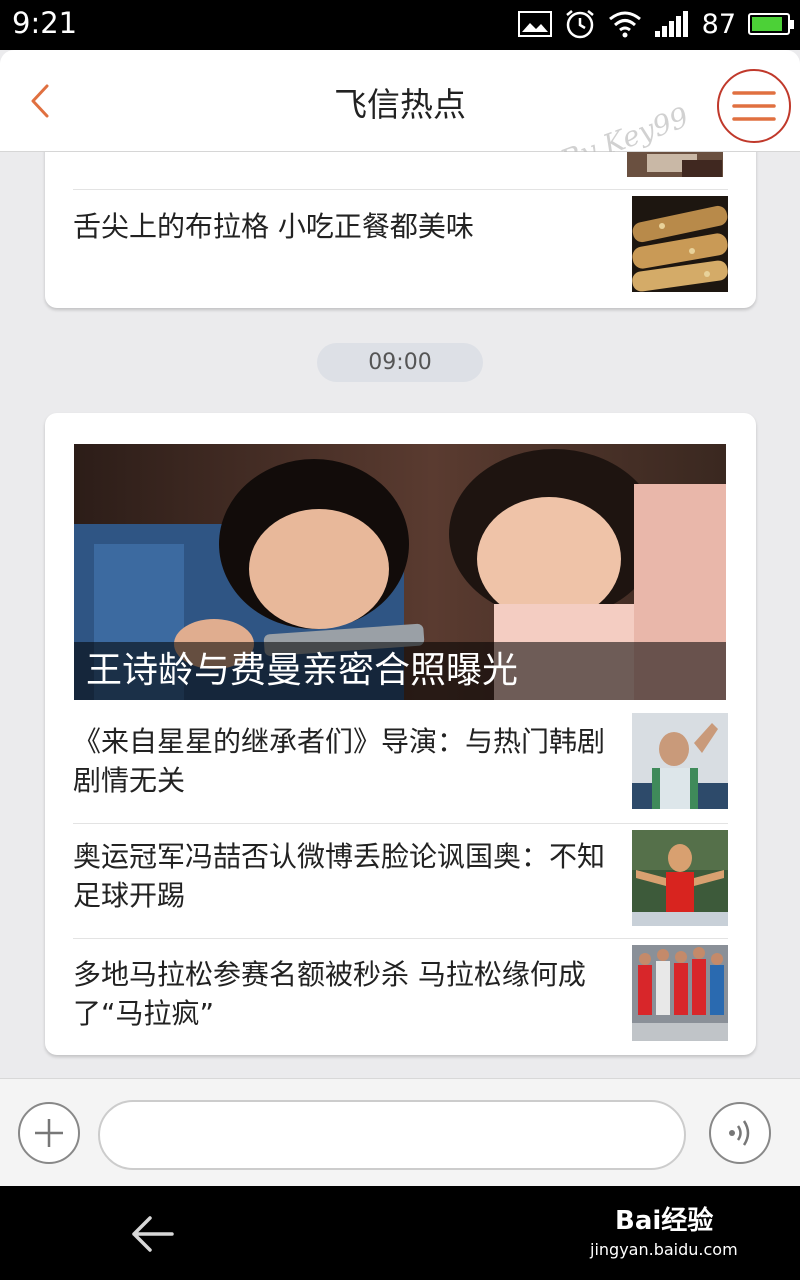 This screenshot has height=1280, width=800. I want to click on voice-icon, so click(739, 1133).